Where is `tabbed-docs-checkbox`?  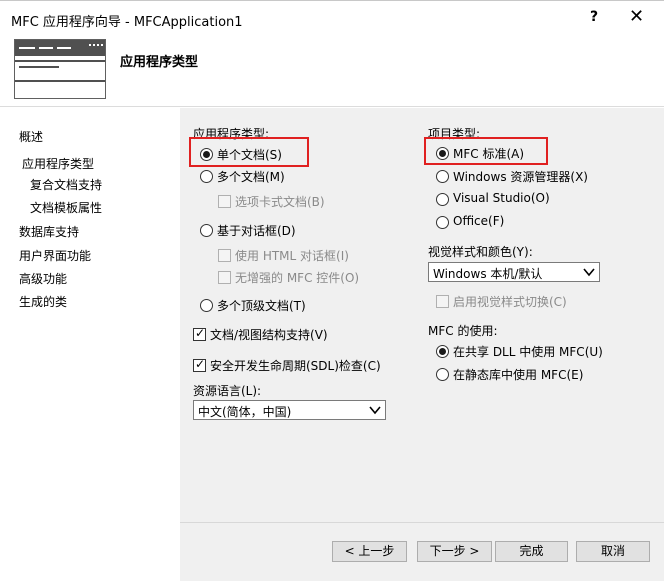
tabbed-docs-checkbox is located at coordinates (224, 201).